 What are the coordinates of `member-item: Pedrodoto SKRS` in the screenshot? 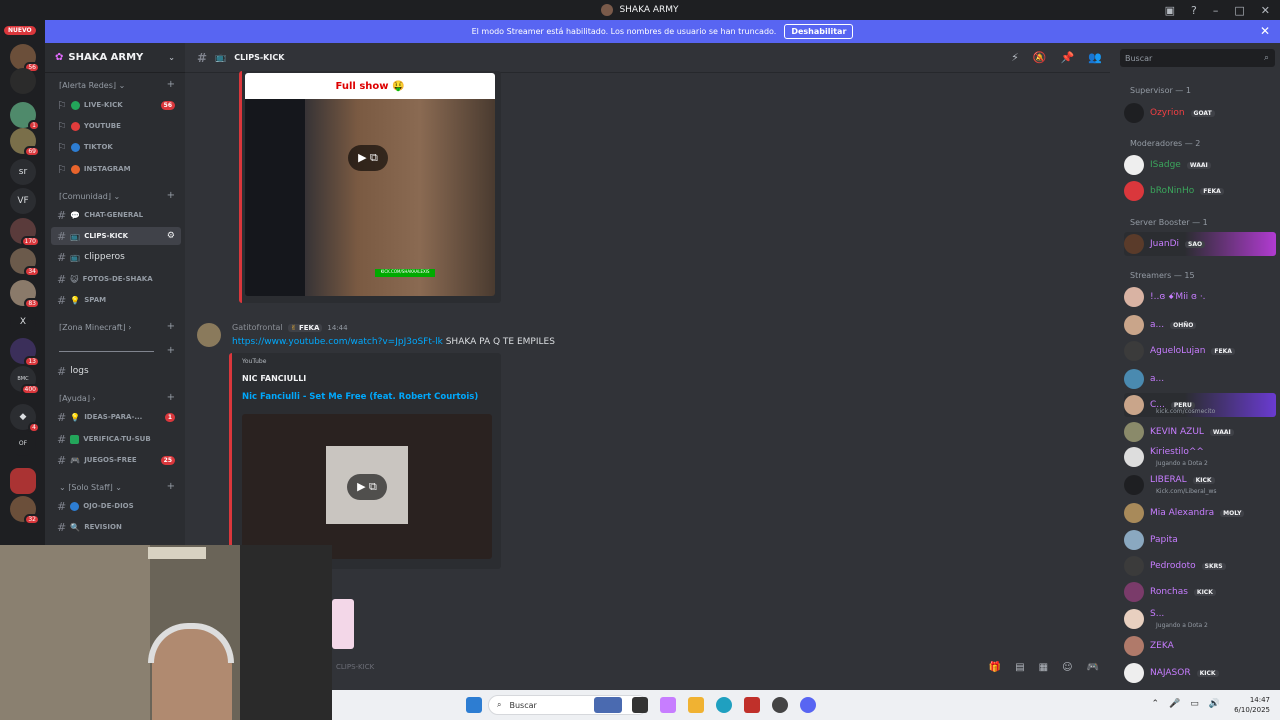 It's located at (1200, 566).